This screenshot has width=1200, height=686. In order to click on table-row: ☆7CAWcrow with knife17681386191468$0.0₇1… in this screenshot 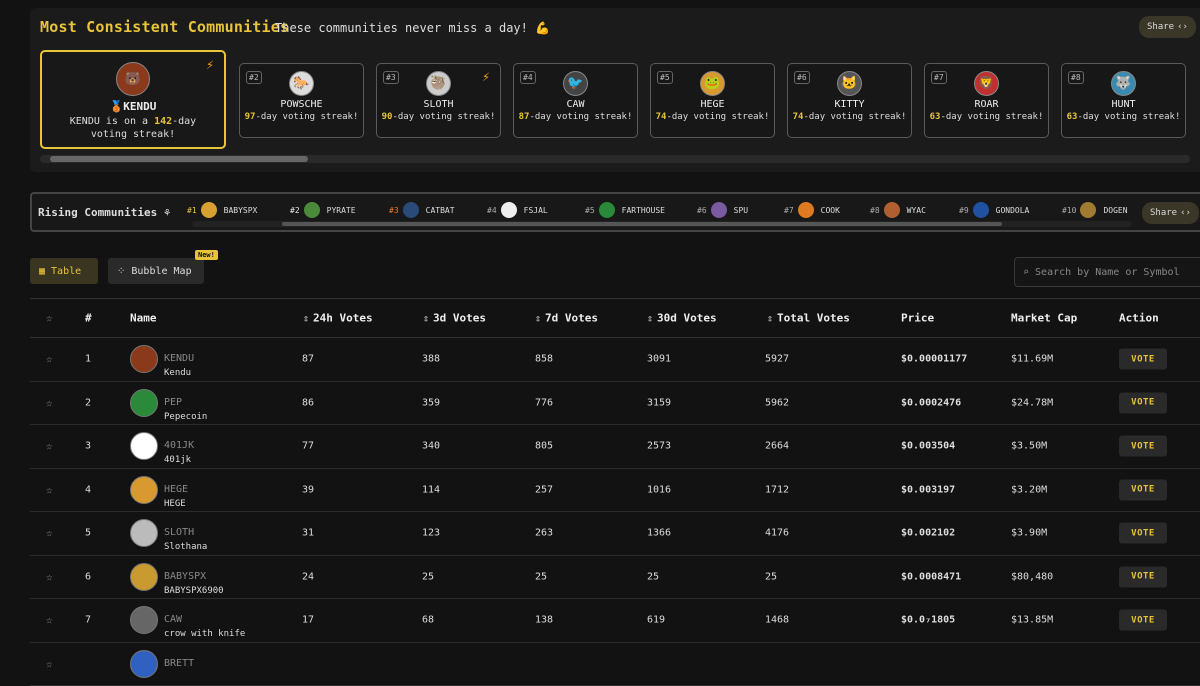, I will do `click(615, 621)`.